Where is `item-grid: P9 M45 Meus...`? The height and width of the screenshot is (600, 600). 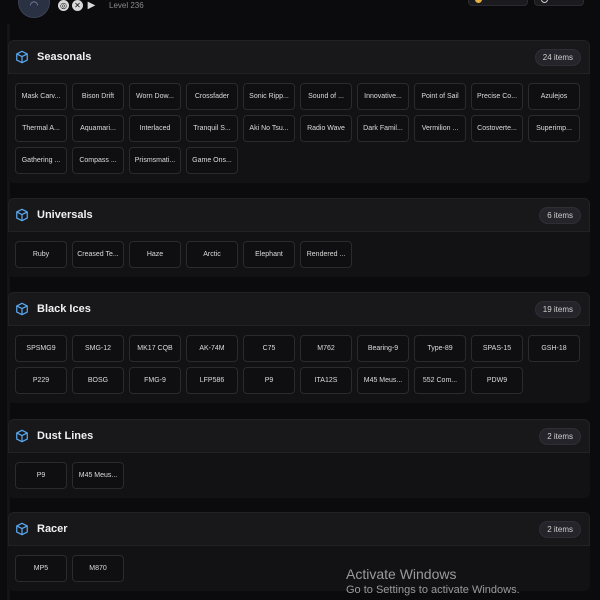 item-grid: P9 M45 Meus... is located at coordinates (299, 475).